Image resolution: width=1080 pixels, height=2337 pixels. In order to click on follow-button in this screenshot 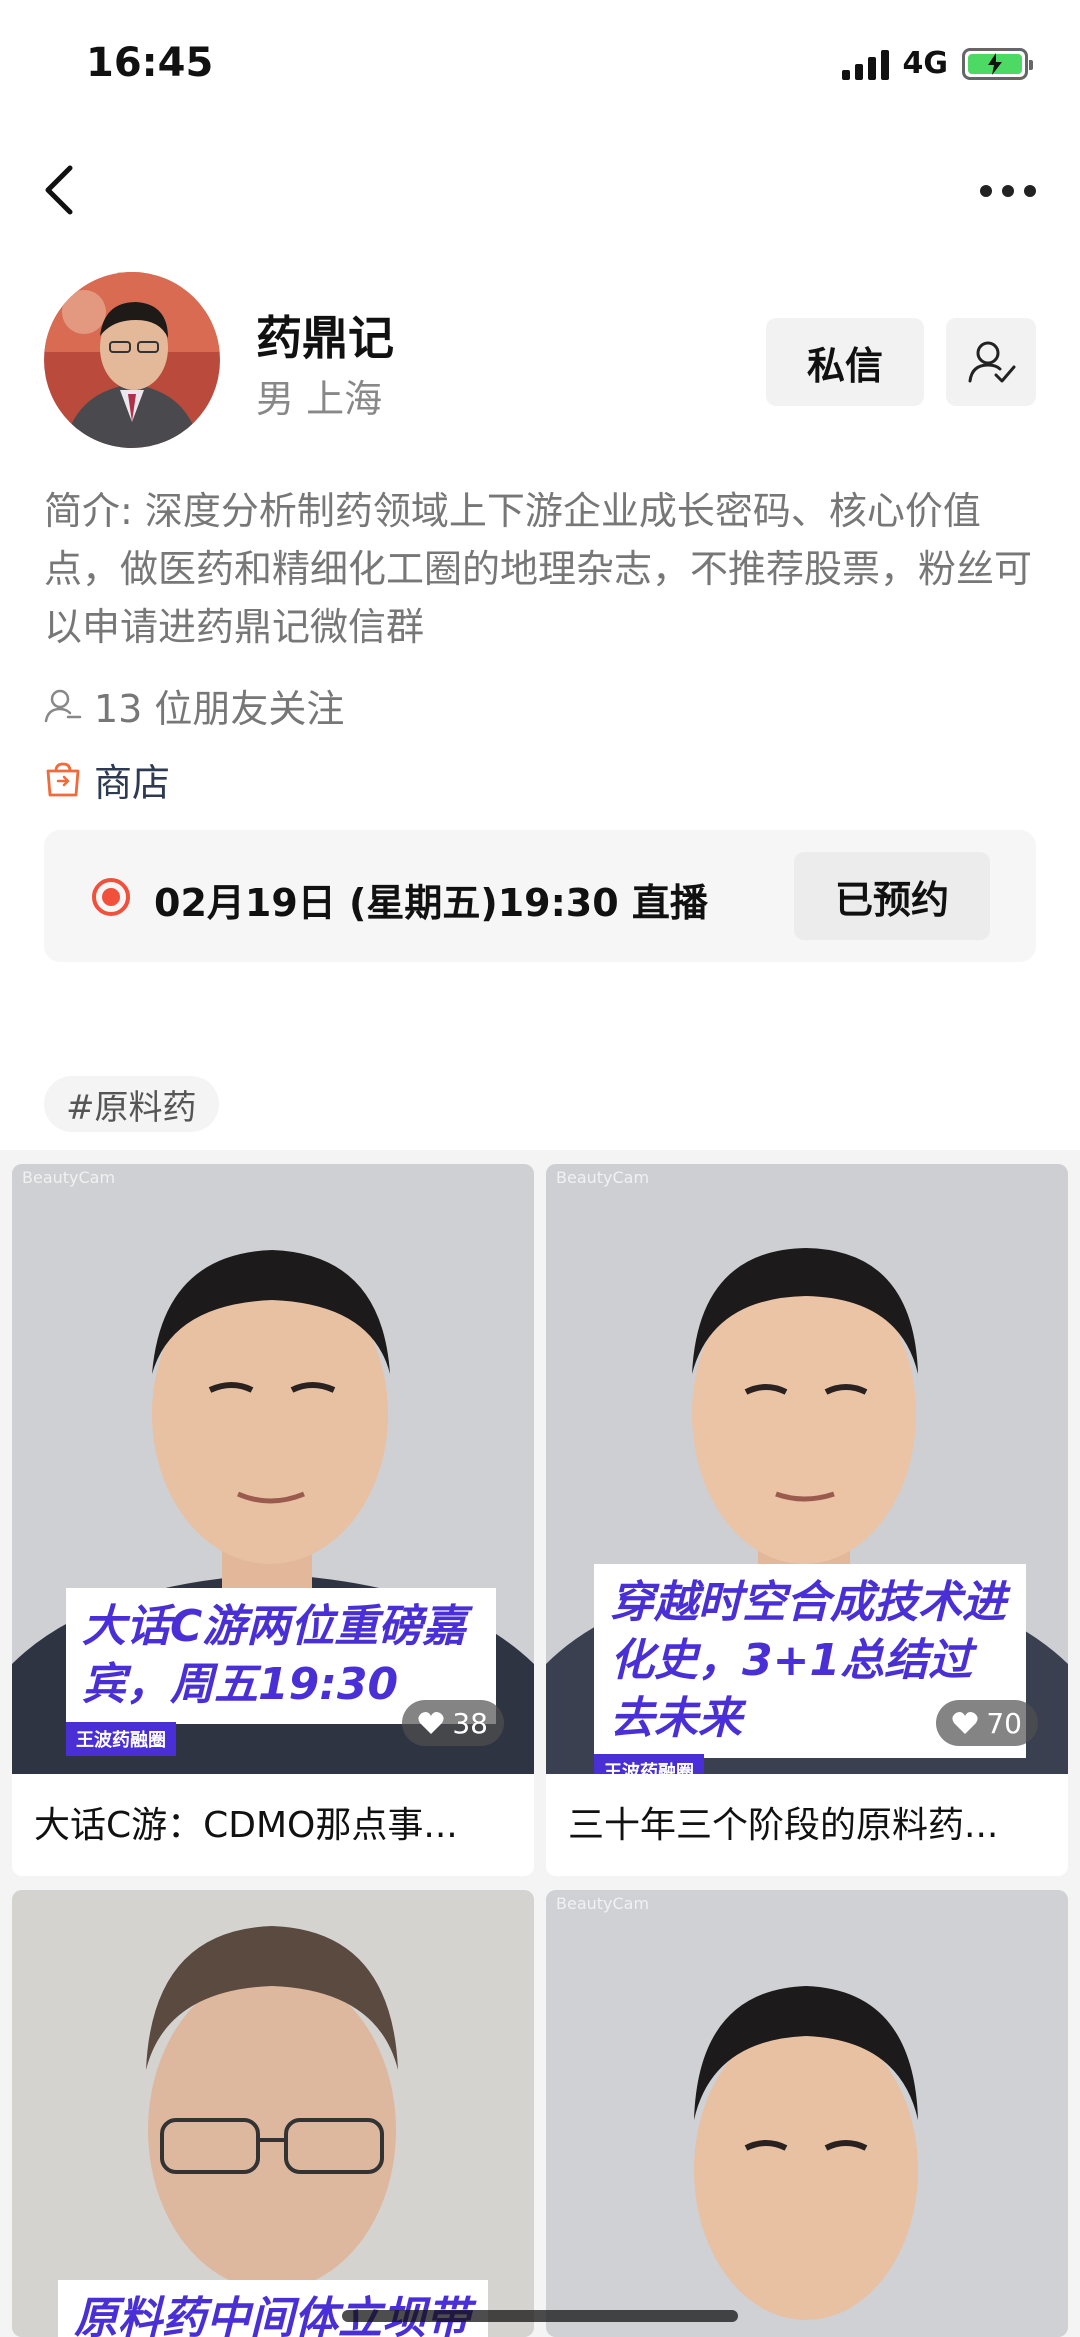, I will do `click(991, 362)`.